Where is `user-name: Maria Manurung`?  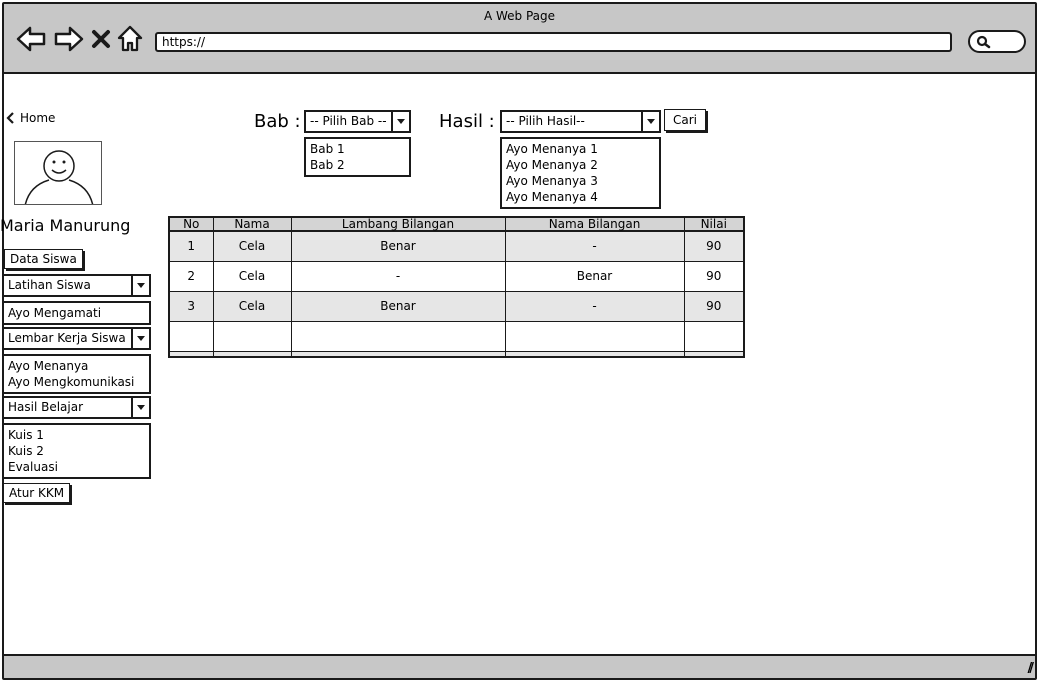
user-name: Maria Manurung is located at coordinates (65, 225).